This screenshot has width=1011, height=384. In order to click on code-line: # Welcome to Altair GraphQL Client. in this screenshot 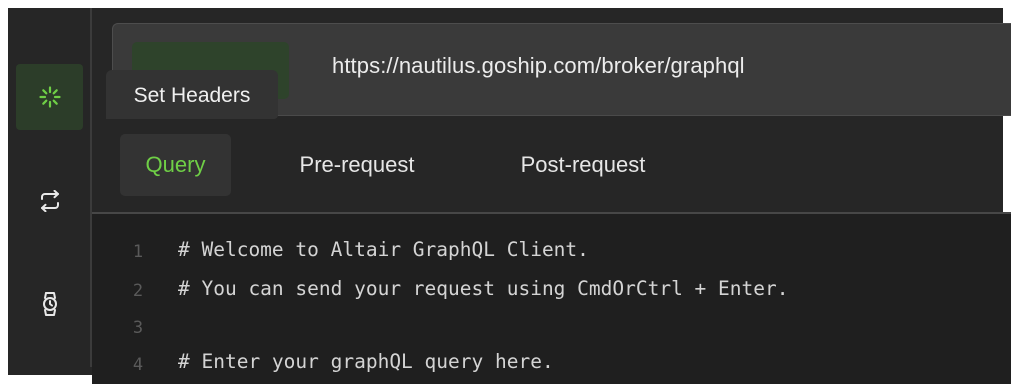, I will do `click(383, 249)`.